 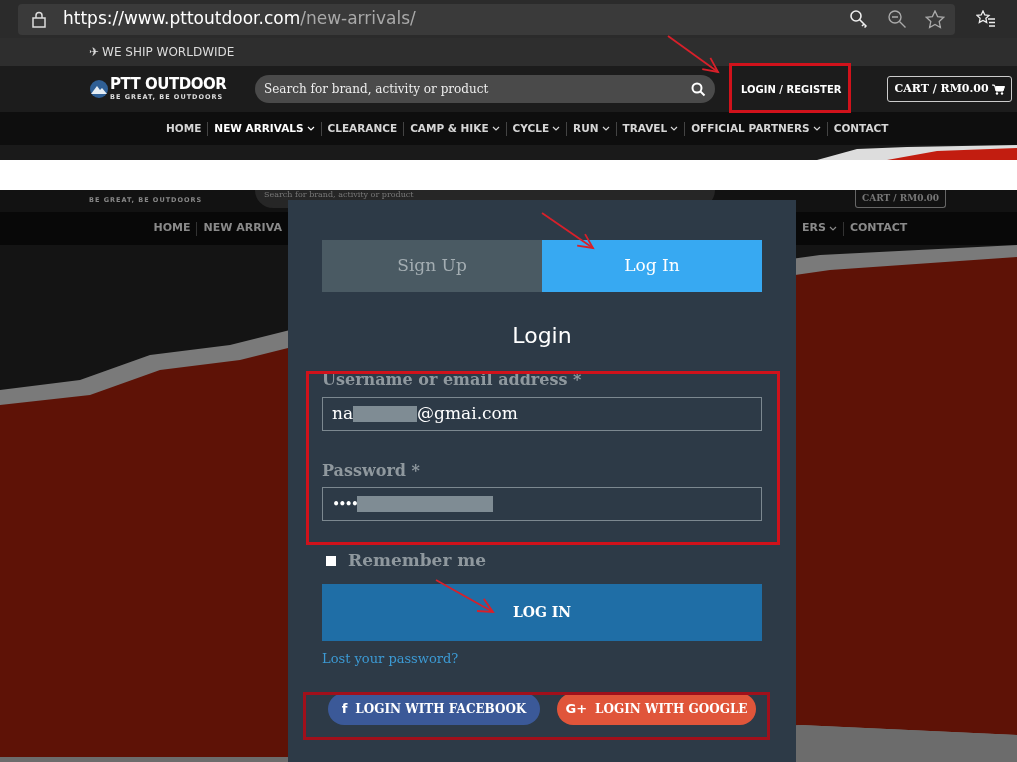 What do you see at coordinates (791, 89) in the screenshot?
I see `login-register-link: LOGIN / REGISTER` at bounding box center [791, 89].